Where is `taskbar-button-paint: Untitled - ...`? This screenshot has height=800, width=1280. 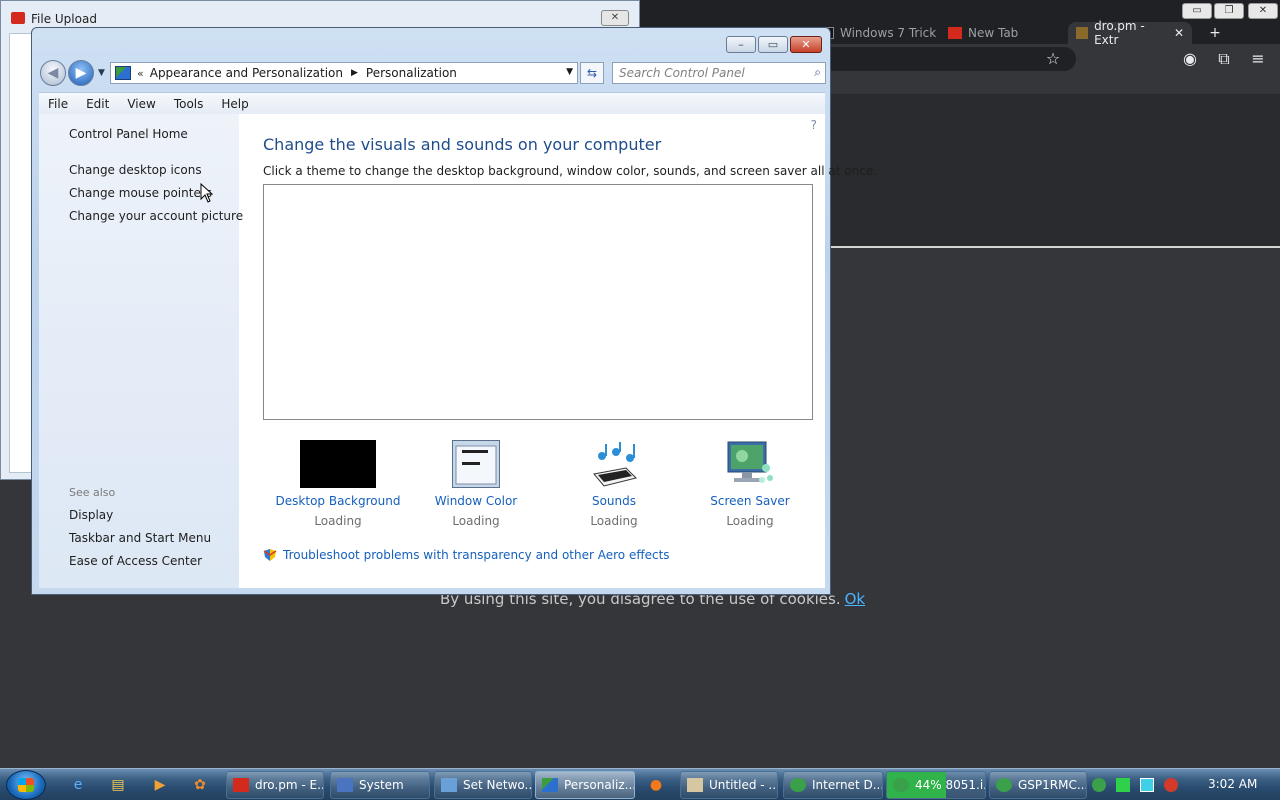
taskbar-button-paint: Untitled - ... is located at coordinates (729, 785).